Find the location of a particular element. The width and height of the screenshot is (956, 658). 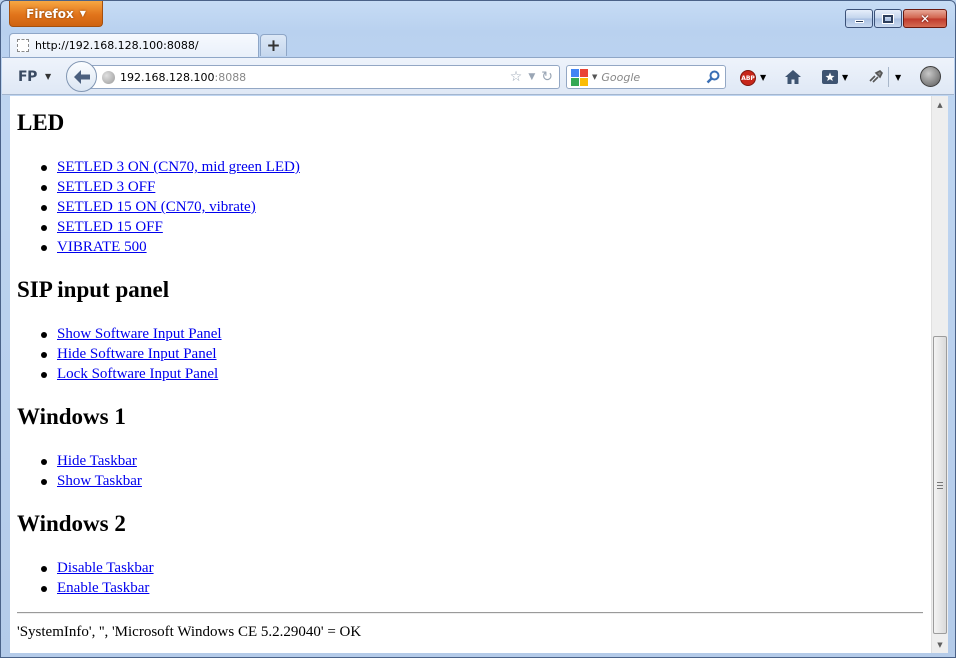

hide-taskbar-link: Hide Taskbar is located at coordinates (97, 461).